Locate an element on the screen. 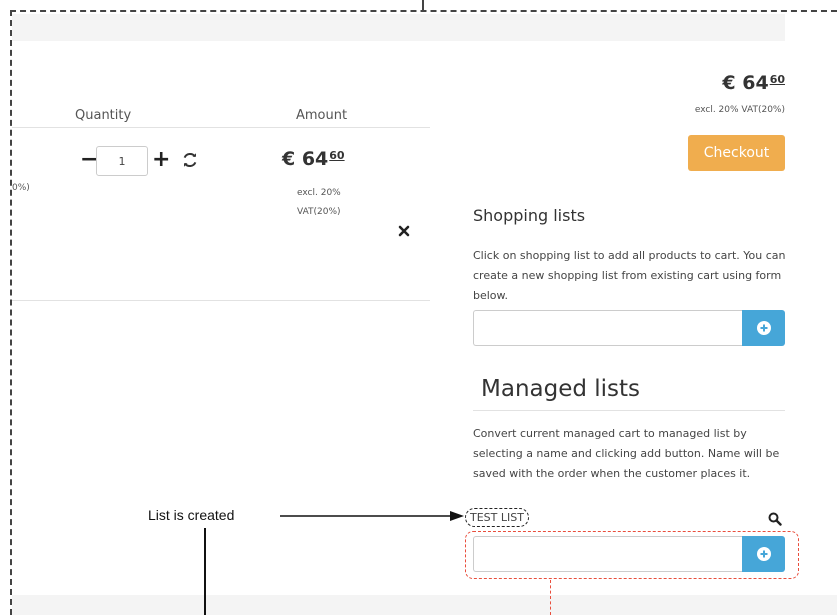 This screenshot has width=837, height=615. quantity-input is located at coordinates (122, 161).